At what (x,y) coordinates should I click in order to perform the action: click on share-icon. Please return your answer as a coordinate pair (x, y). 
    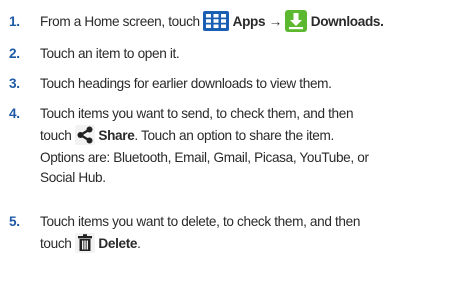
    Looking at the image, I should click on (84, 135).